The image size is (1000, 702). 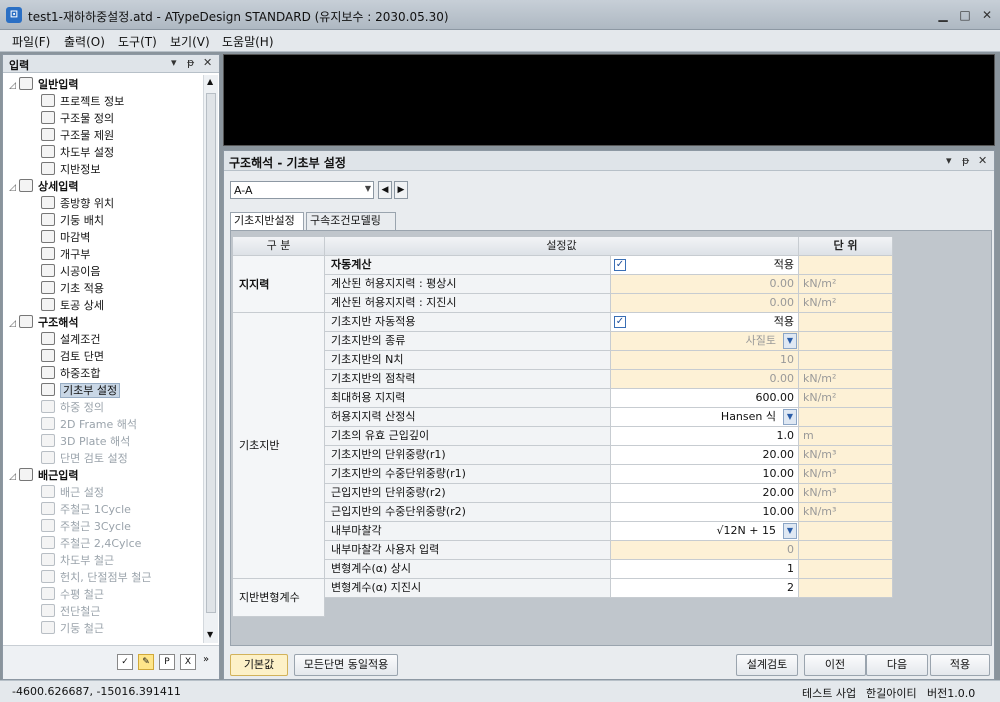 What do you see at coordinates (77, 152) in the screenshot?
I see `tree-item: 차도부 설정` at bounding box center [77, 152].